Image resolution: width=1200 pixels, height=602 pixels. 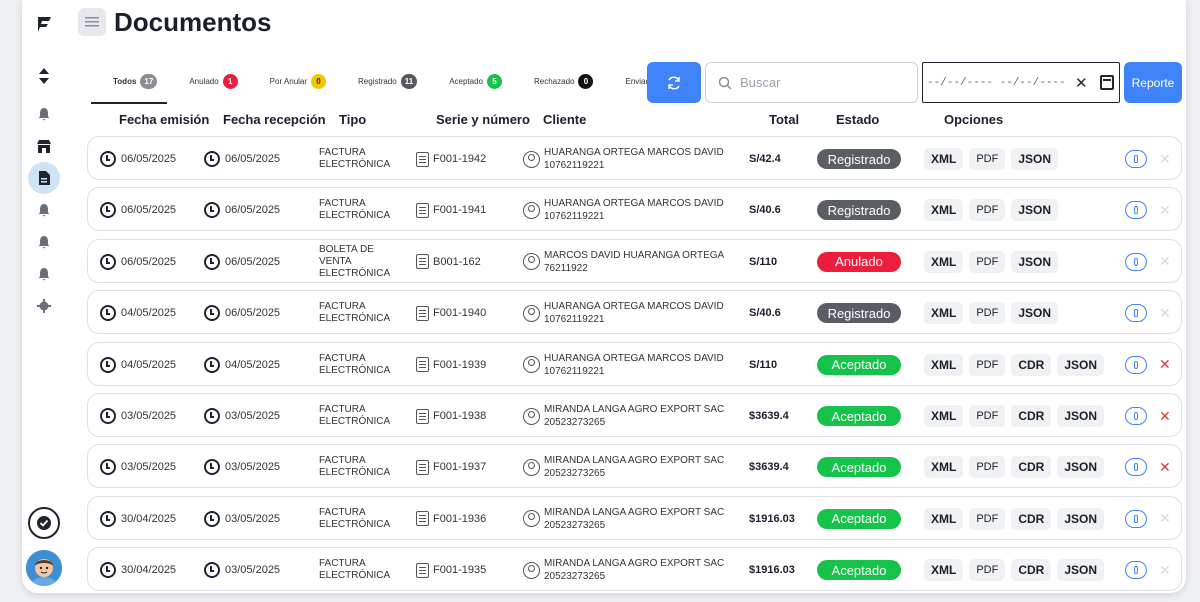 What do you see at coordinates (138, 519) in the screenshot?
I see `fecha-emision-cell: 30/04/2025` at bounding box center [138, 519].